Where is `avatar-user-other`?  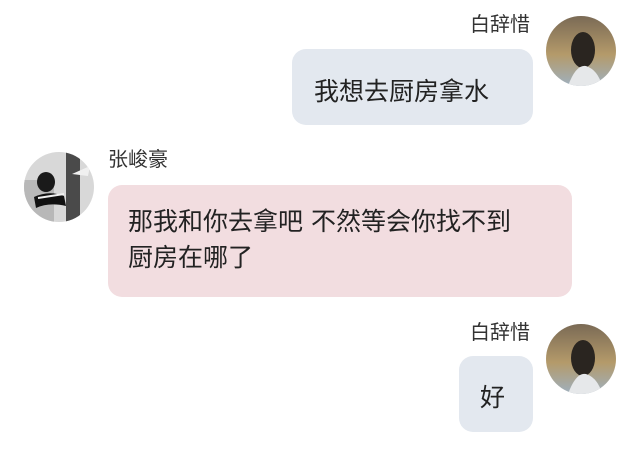
avatar-user-other is located at coordinates (59, 187).